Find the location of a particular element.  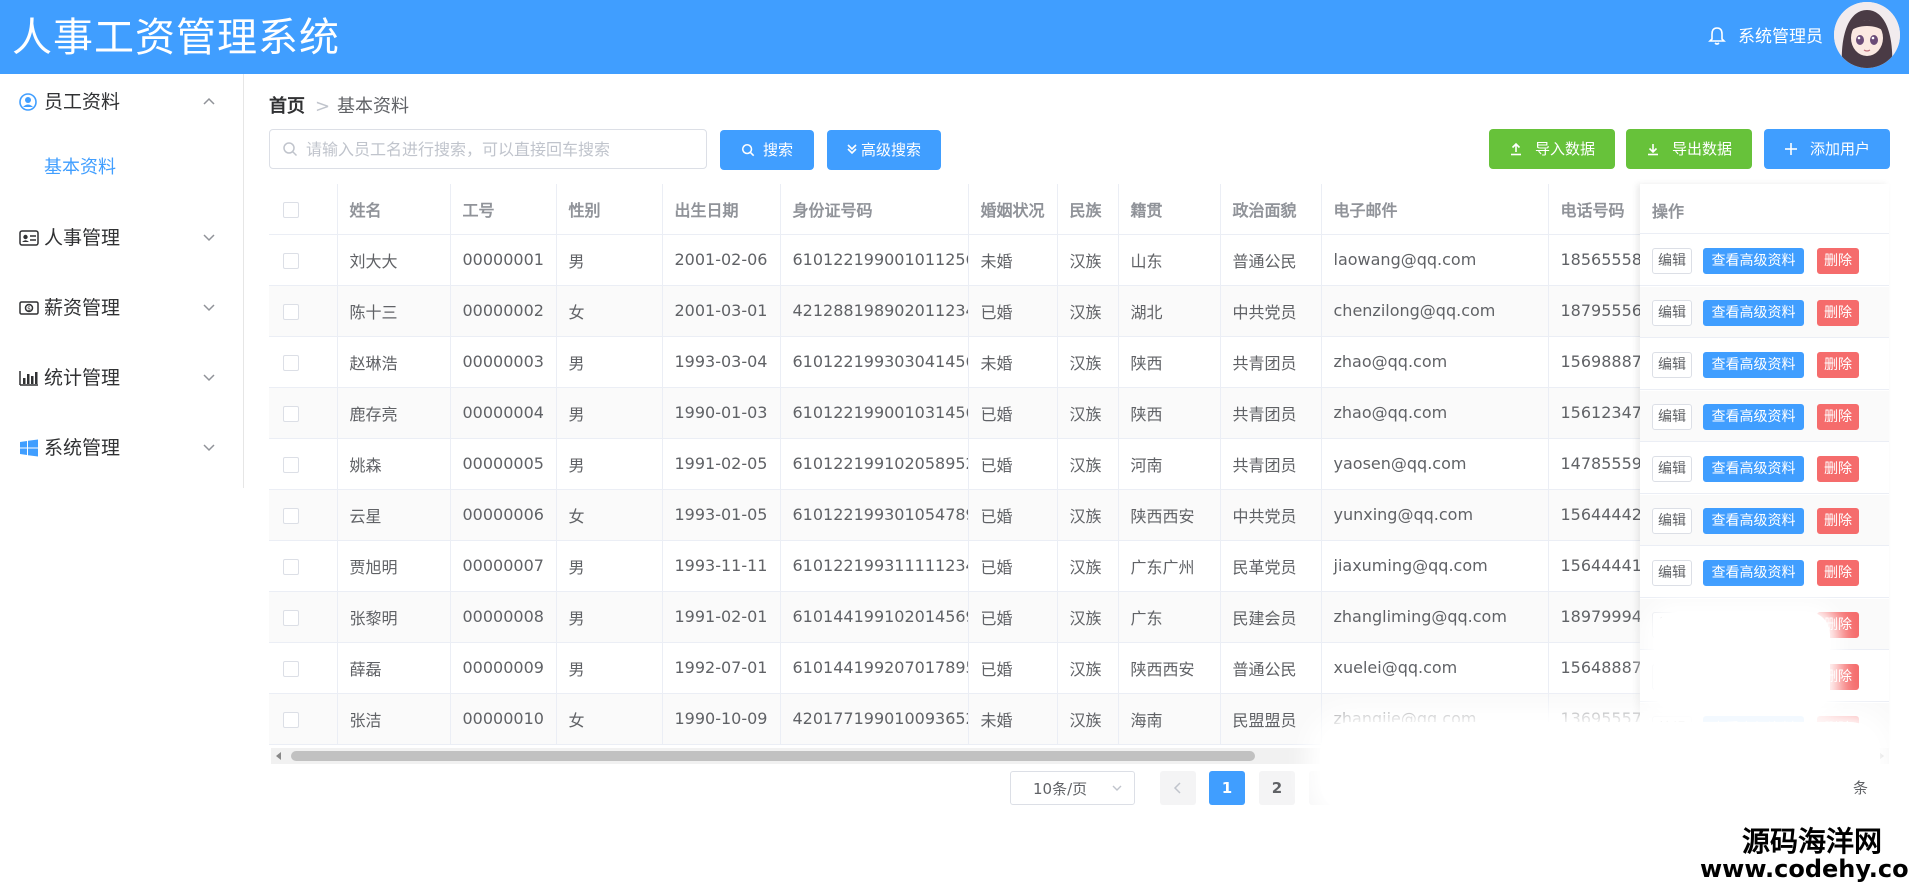

operations-row: 编辑查看高级资料删除 is located at coordinates (1764, 572).